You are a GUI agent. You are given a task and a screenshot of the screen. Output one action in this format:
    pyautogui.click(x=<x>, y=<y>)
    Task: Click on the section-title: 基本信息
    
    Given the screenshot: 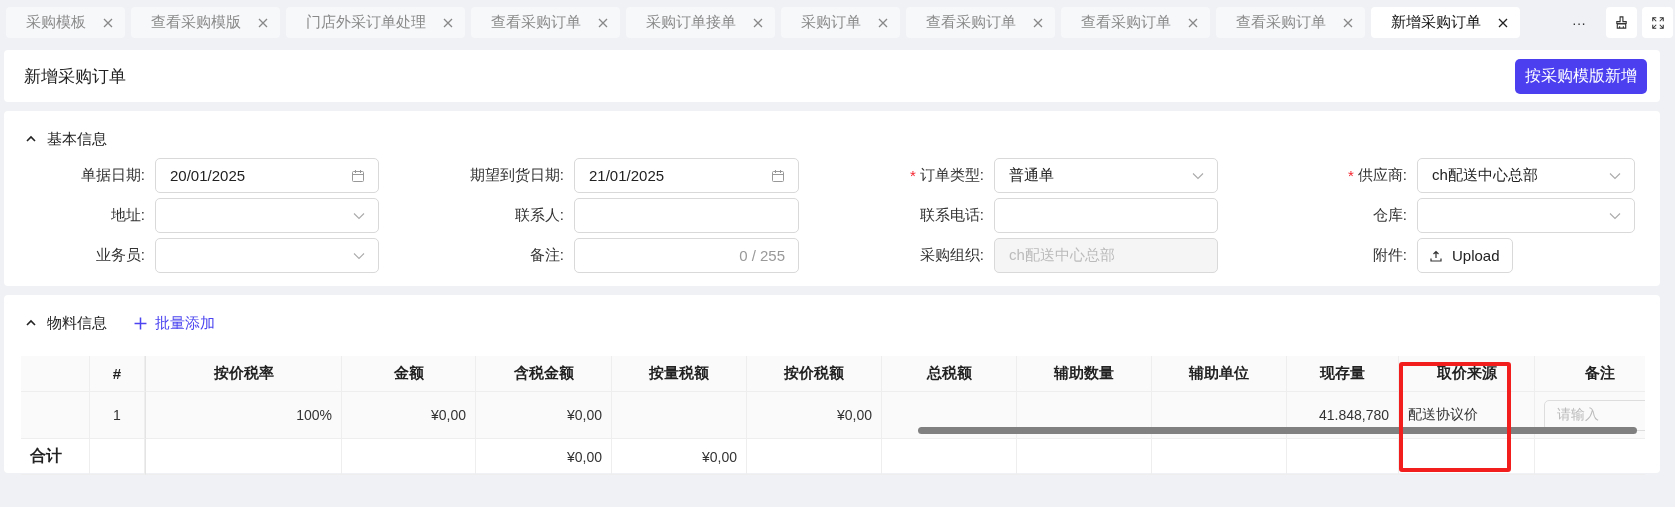 What is the action you would take?
    pyautogui.click(x=77, y=139)
    